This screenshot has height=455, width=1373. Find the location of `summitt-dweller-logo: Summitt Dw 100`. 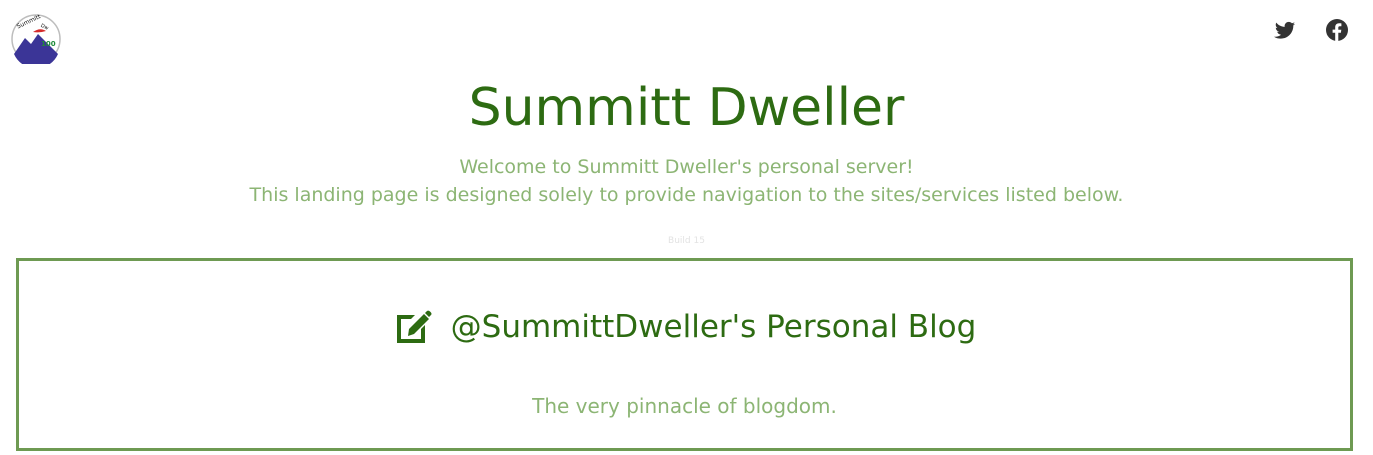

summitt-dweller-logo: Summitt Dw 100 is located at coordinates (36, 41).